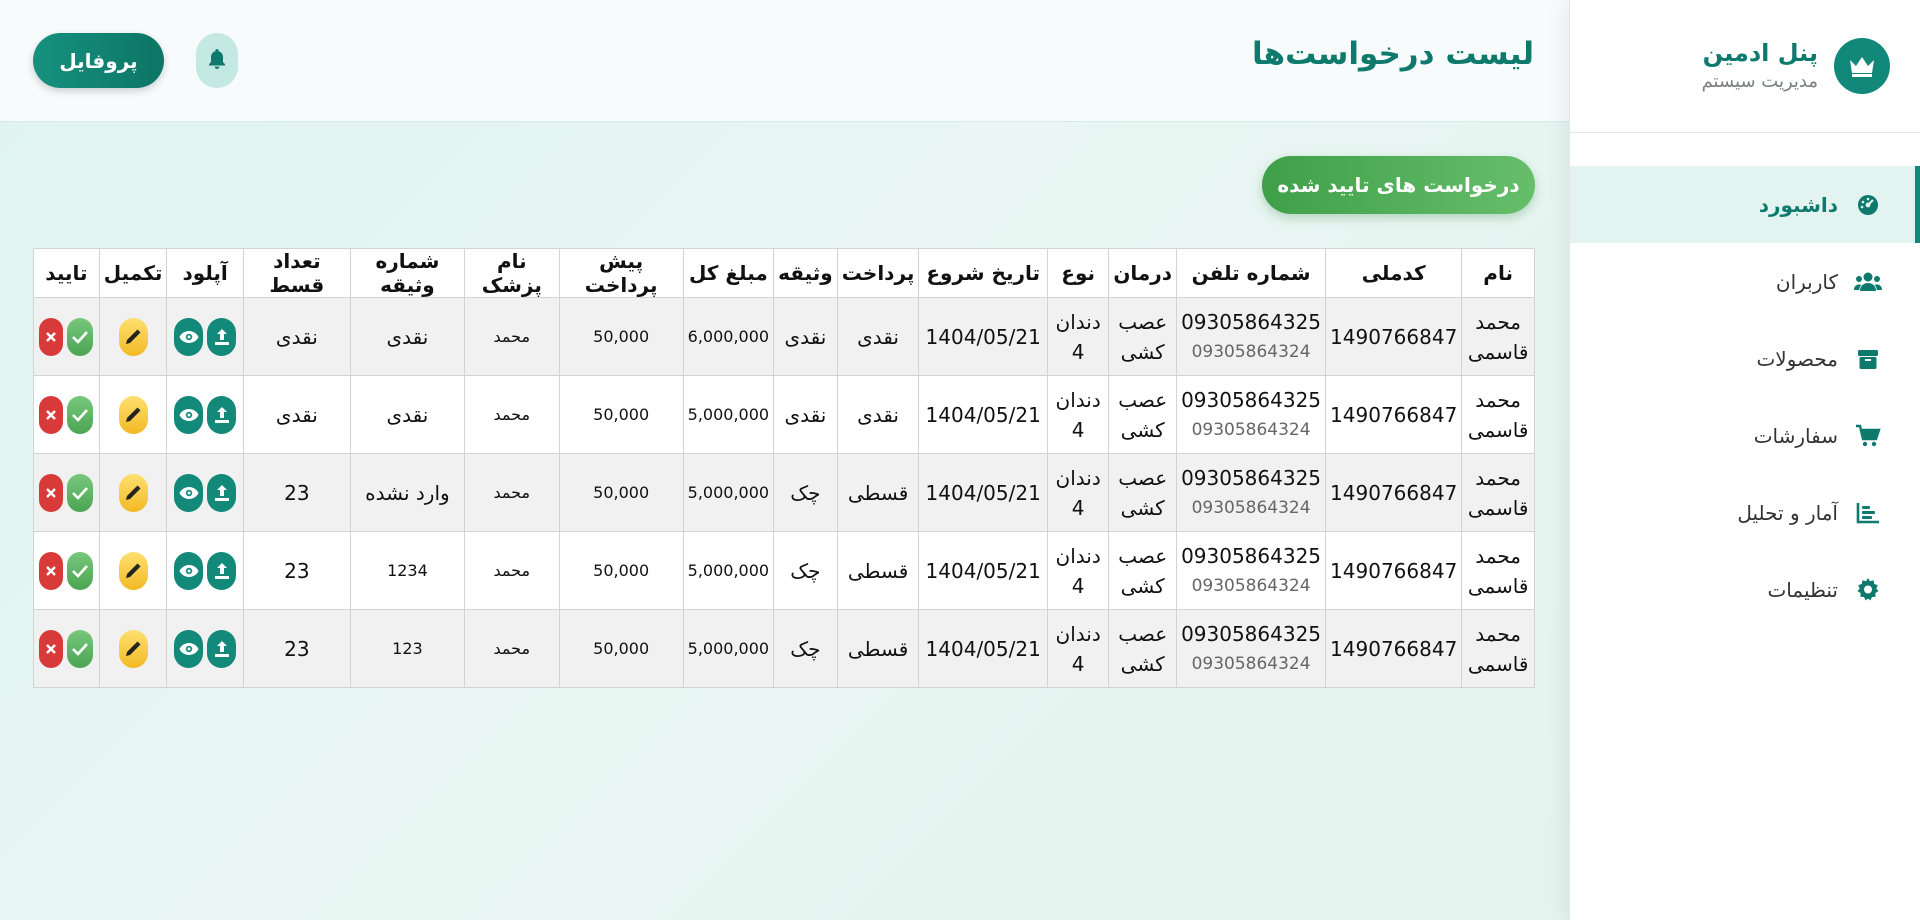 This screenshot has height=920, width=1920. I want to click on cell-collateral: چک, so click(805, 492).